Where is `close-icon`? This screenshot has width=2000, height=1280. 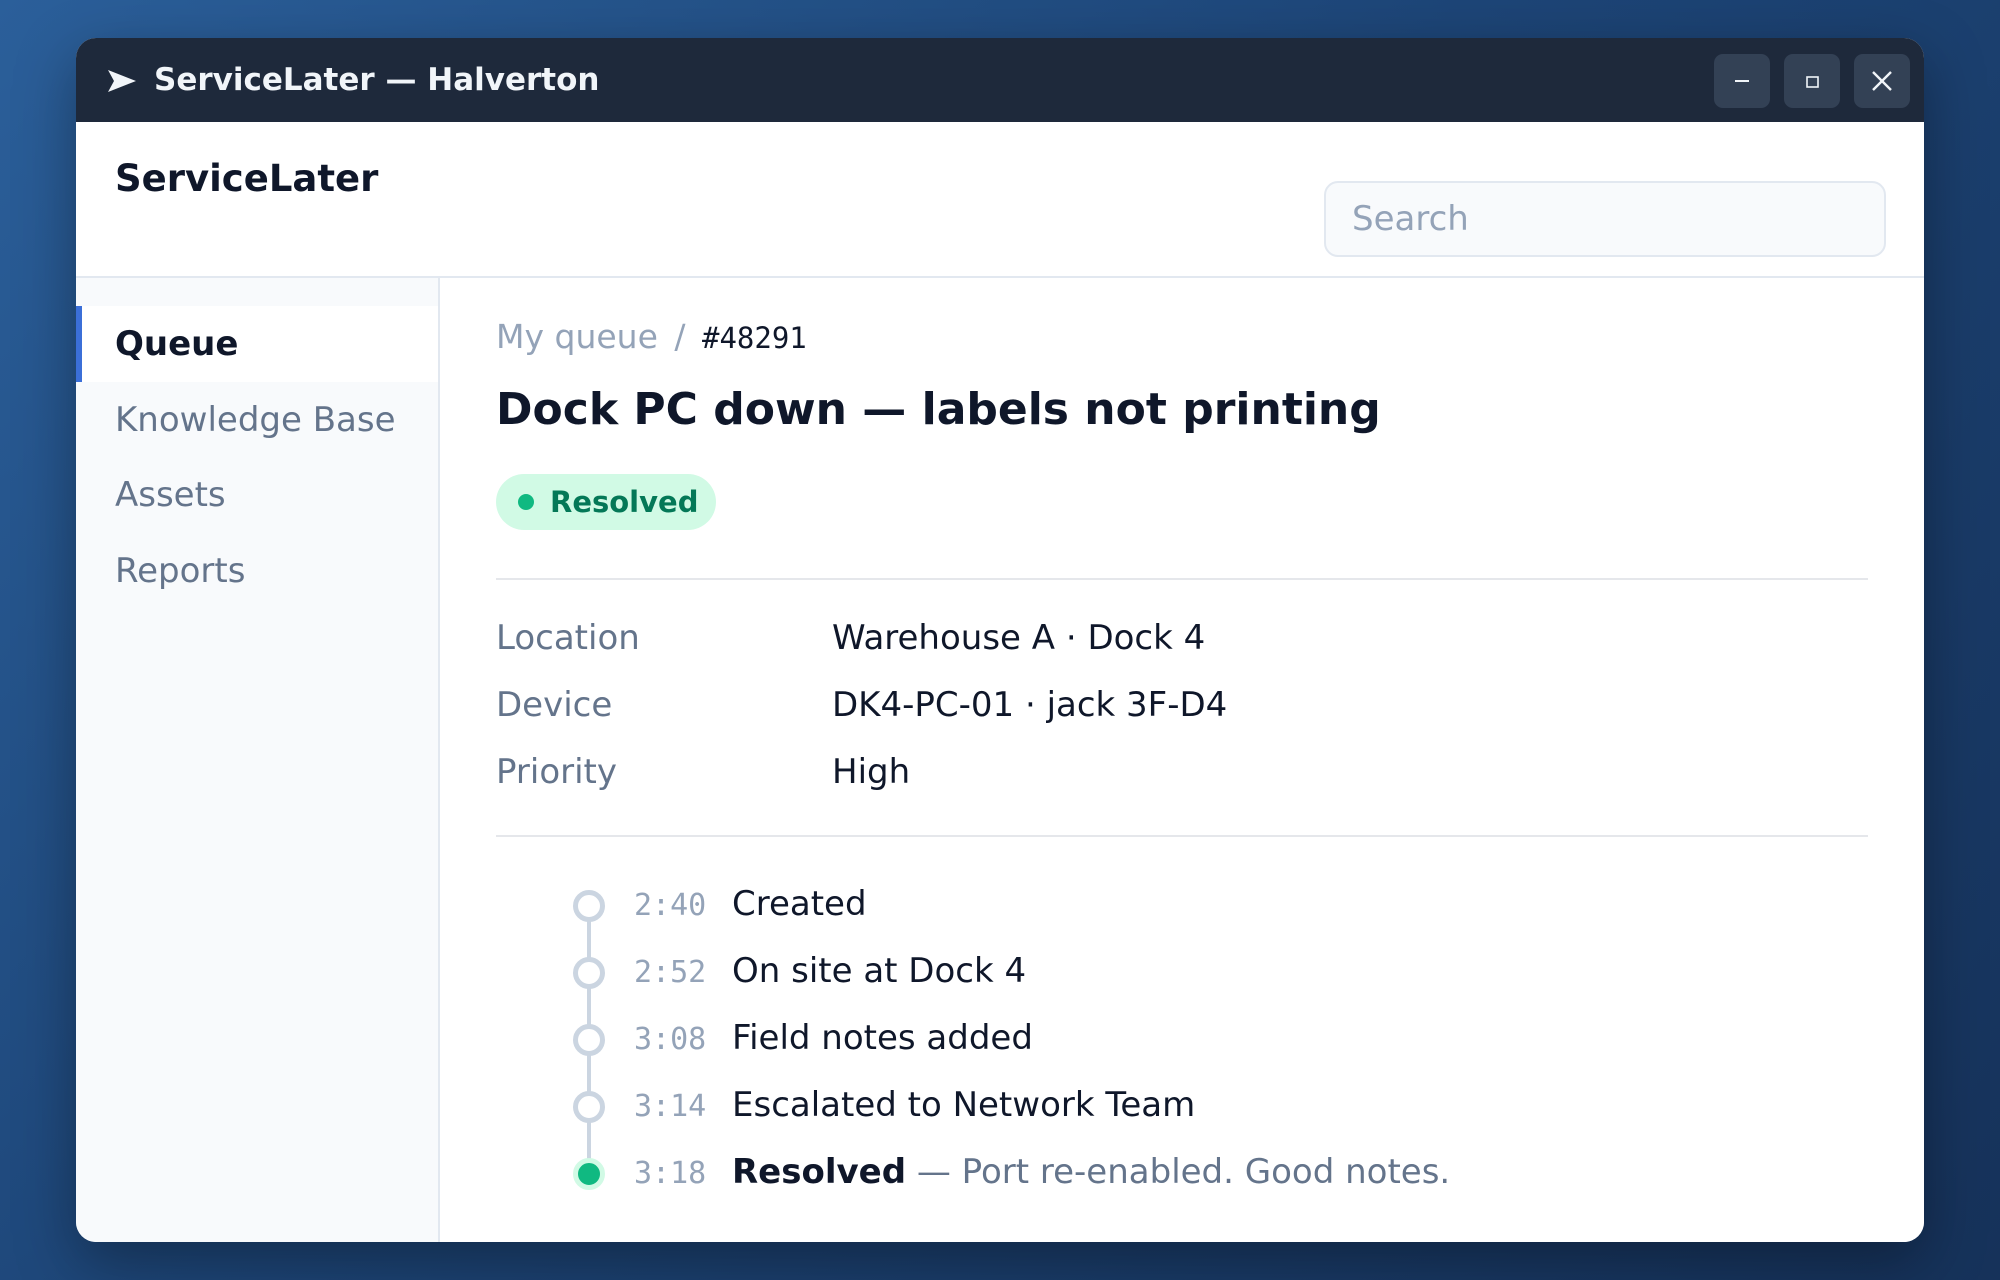
close-icon is located at coordinates (1882, 81).